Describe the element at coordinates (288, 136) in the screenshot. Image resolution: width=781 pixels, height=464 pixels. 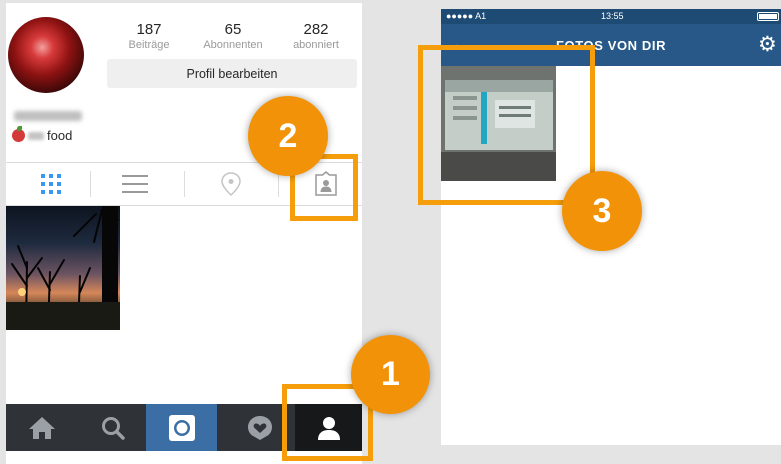
I see `annotation-badge-2: 2` at that location.